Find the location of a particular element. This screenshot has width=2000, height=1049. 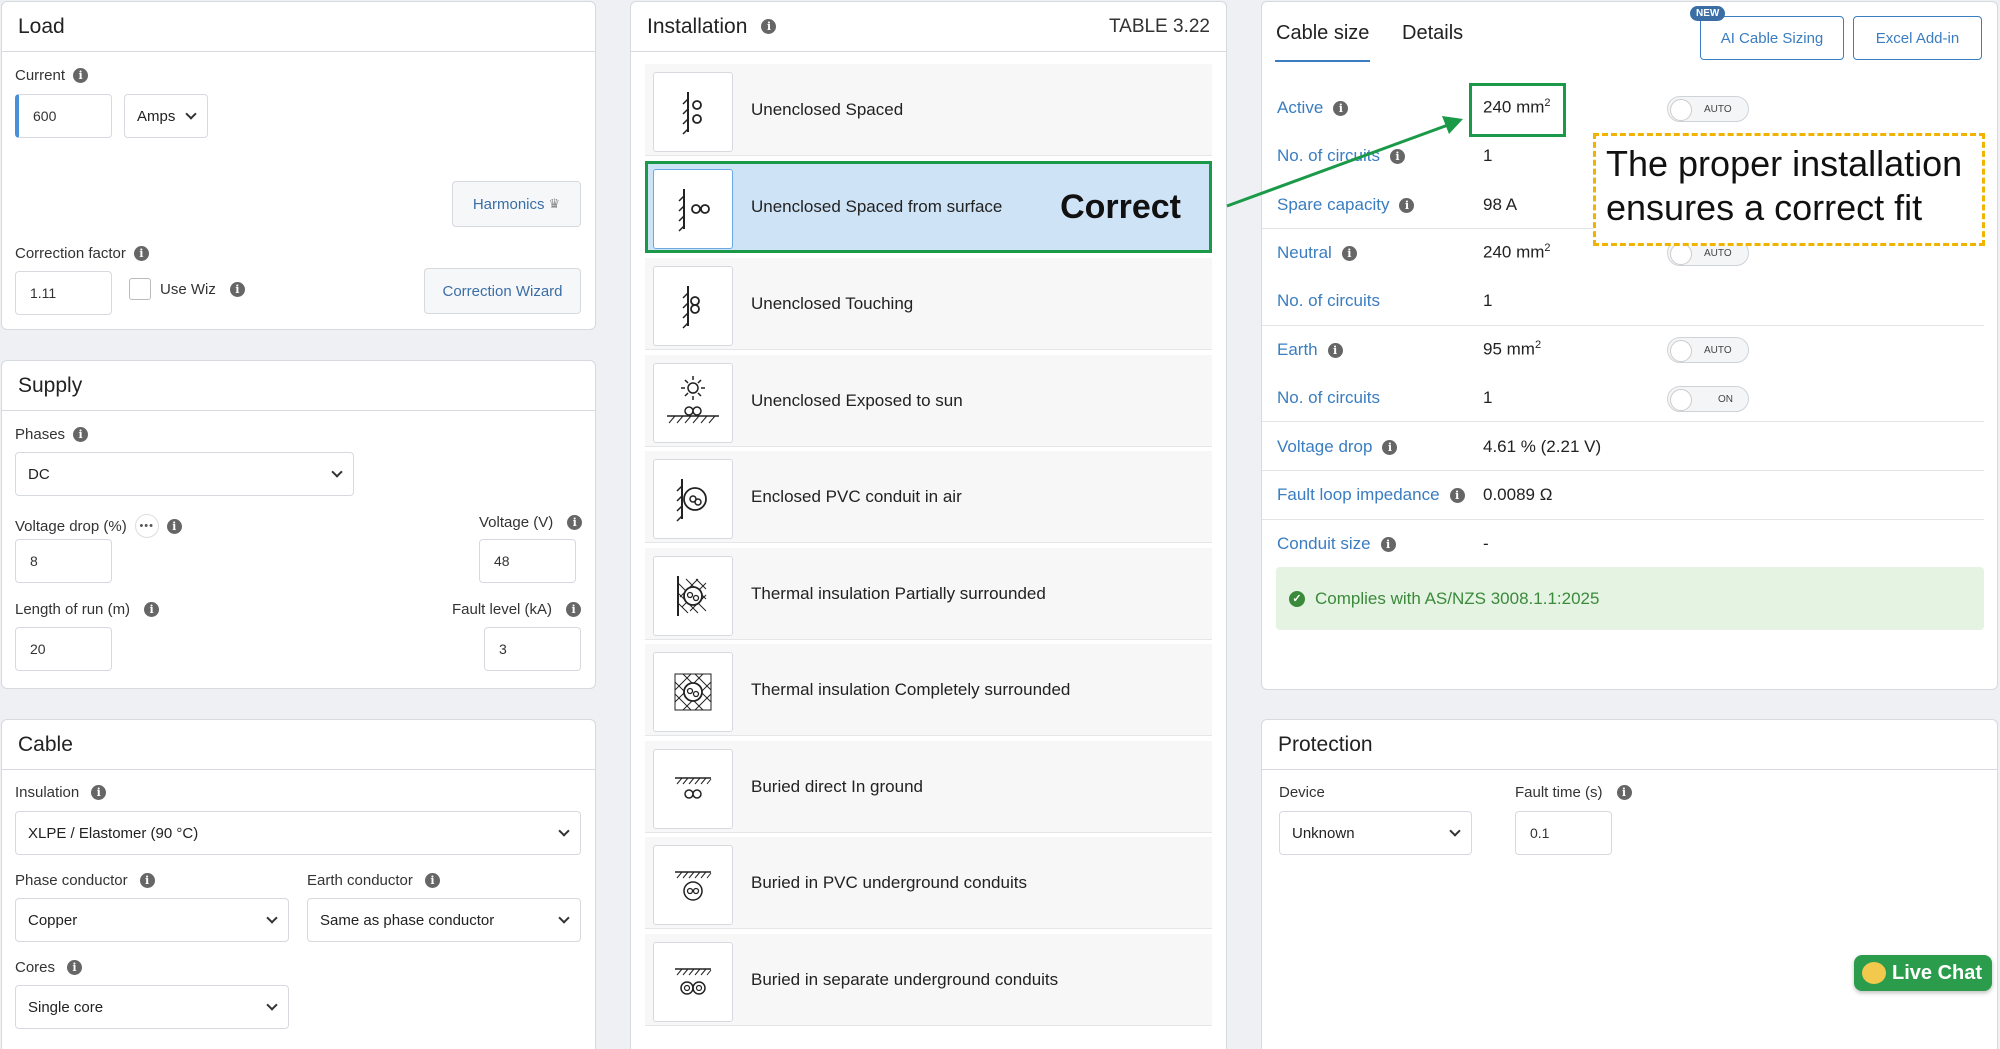

earth-conductor-select: Same as phase conductor is located at coordinates (444, 920).